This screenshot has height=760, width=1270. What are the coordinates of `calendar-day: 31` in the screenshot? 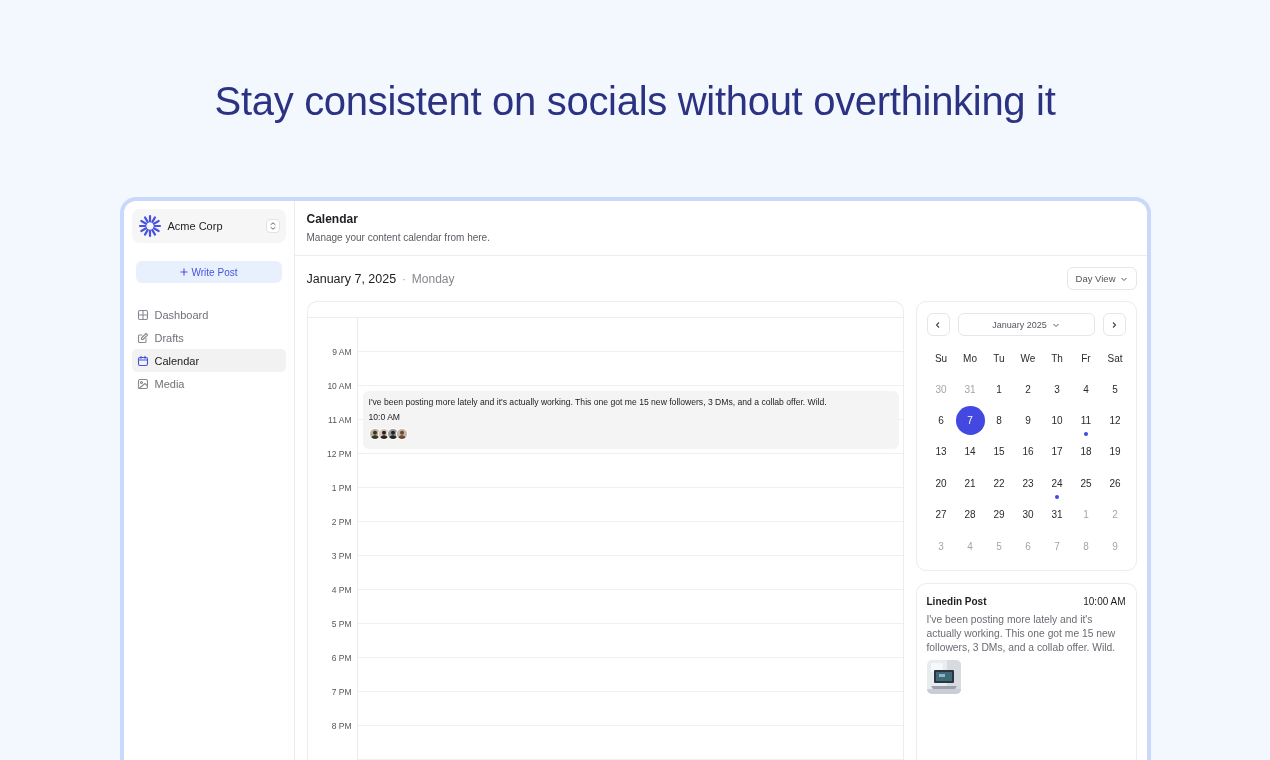 It's located at (1057, 514).